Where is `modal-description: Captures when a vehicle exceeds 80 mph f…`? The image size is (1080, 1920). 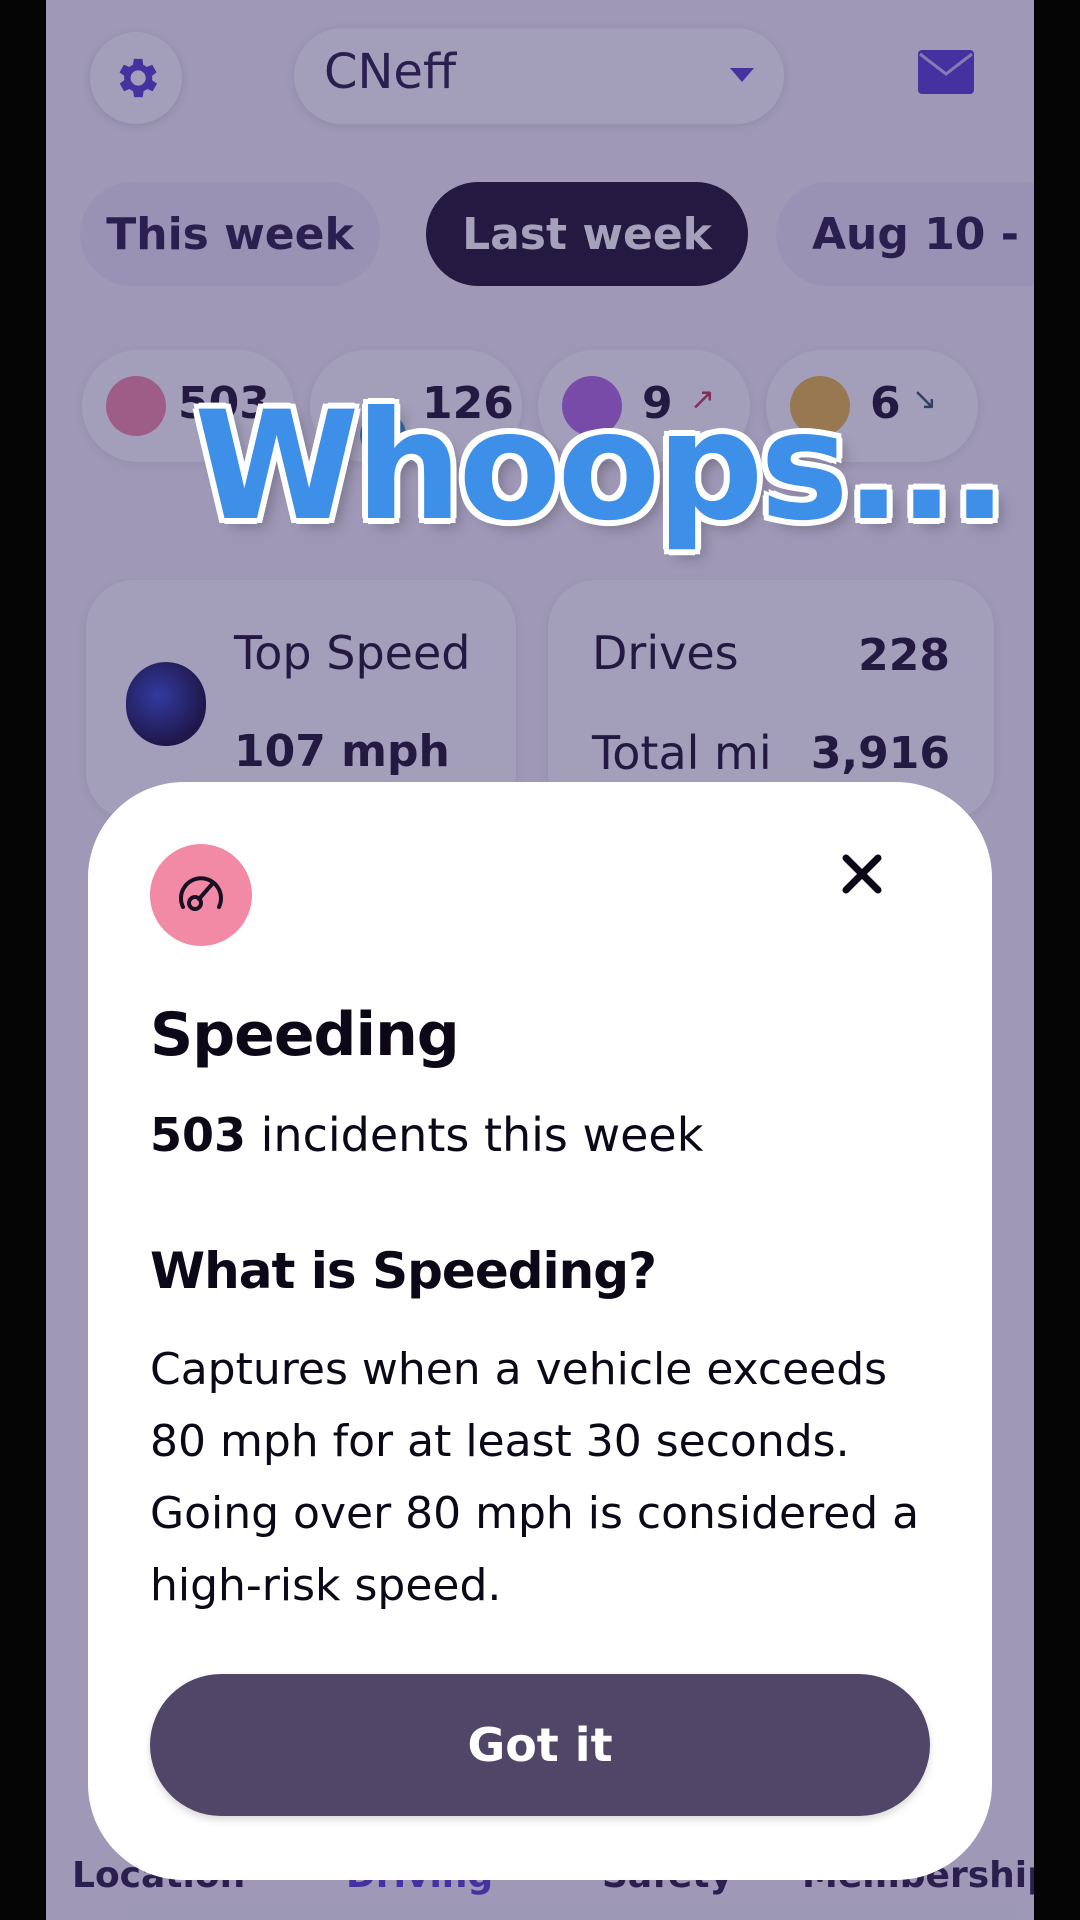
modal-description: Captures when a vehicle exceeds 80 mph f… is located at coordinates (535, 1477).